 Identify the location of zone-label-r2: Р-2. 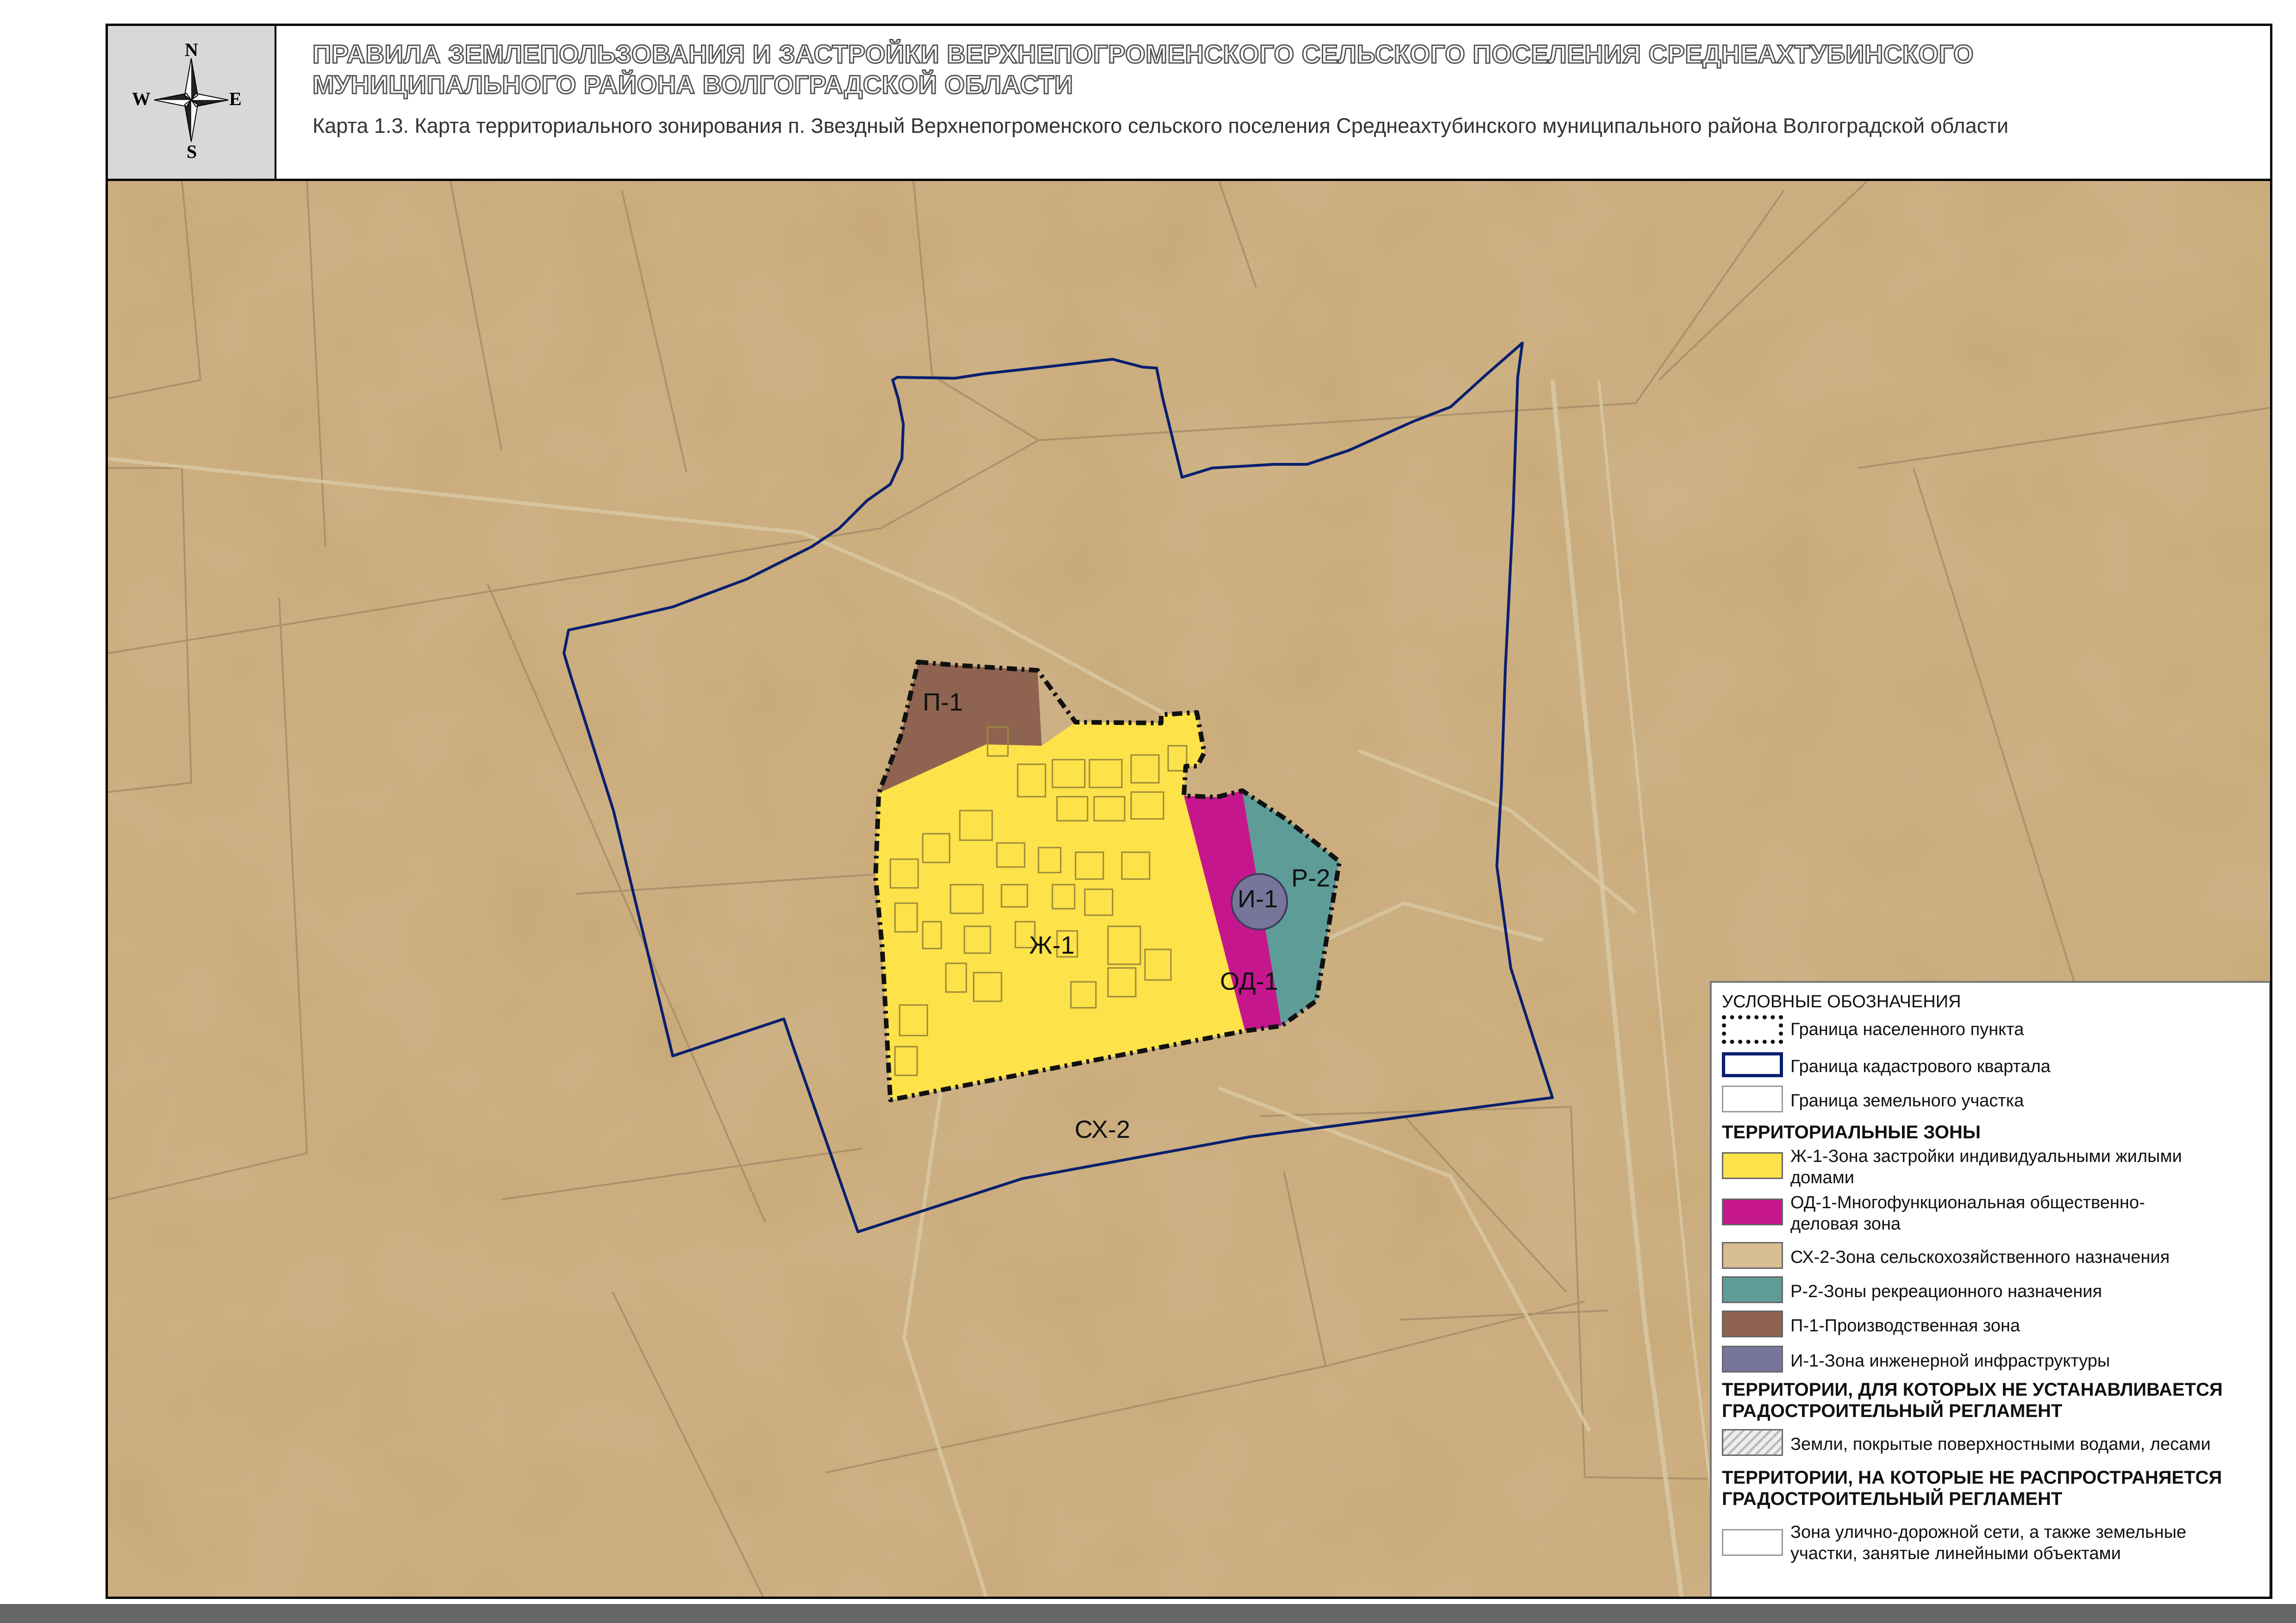
(1311, 878).